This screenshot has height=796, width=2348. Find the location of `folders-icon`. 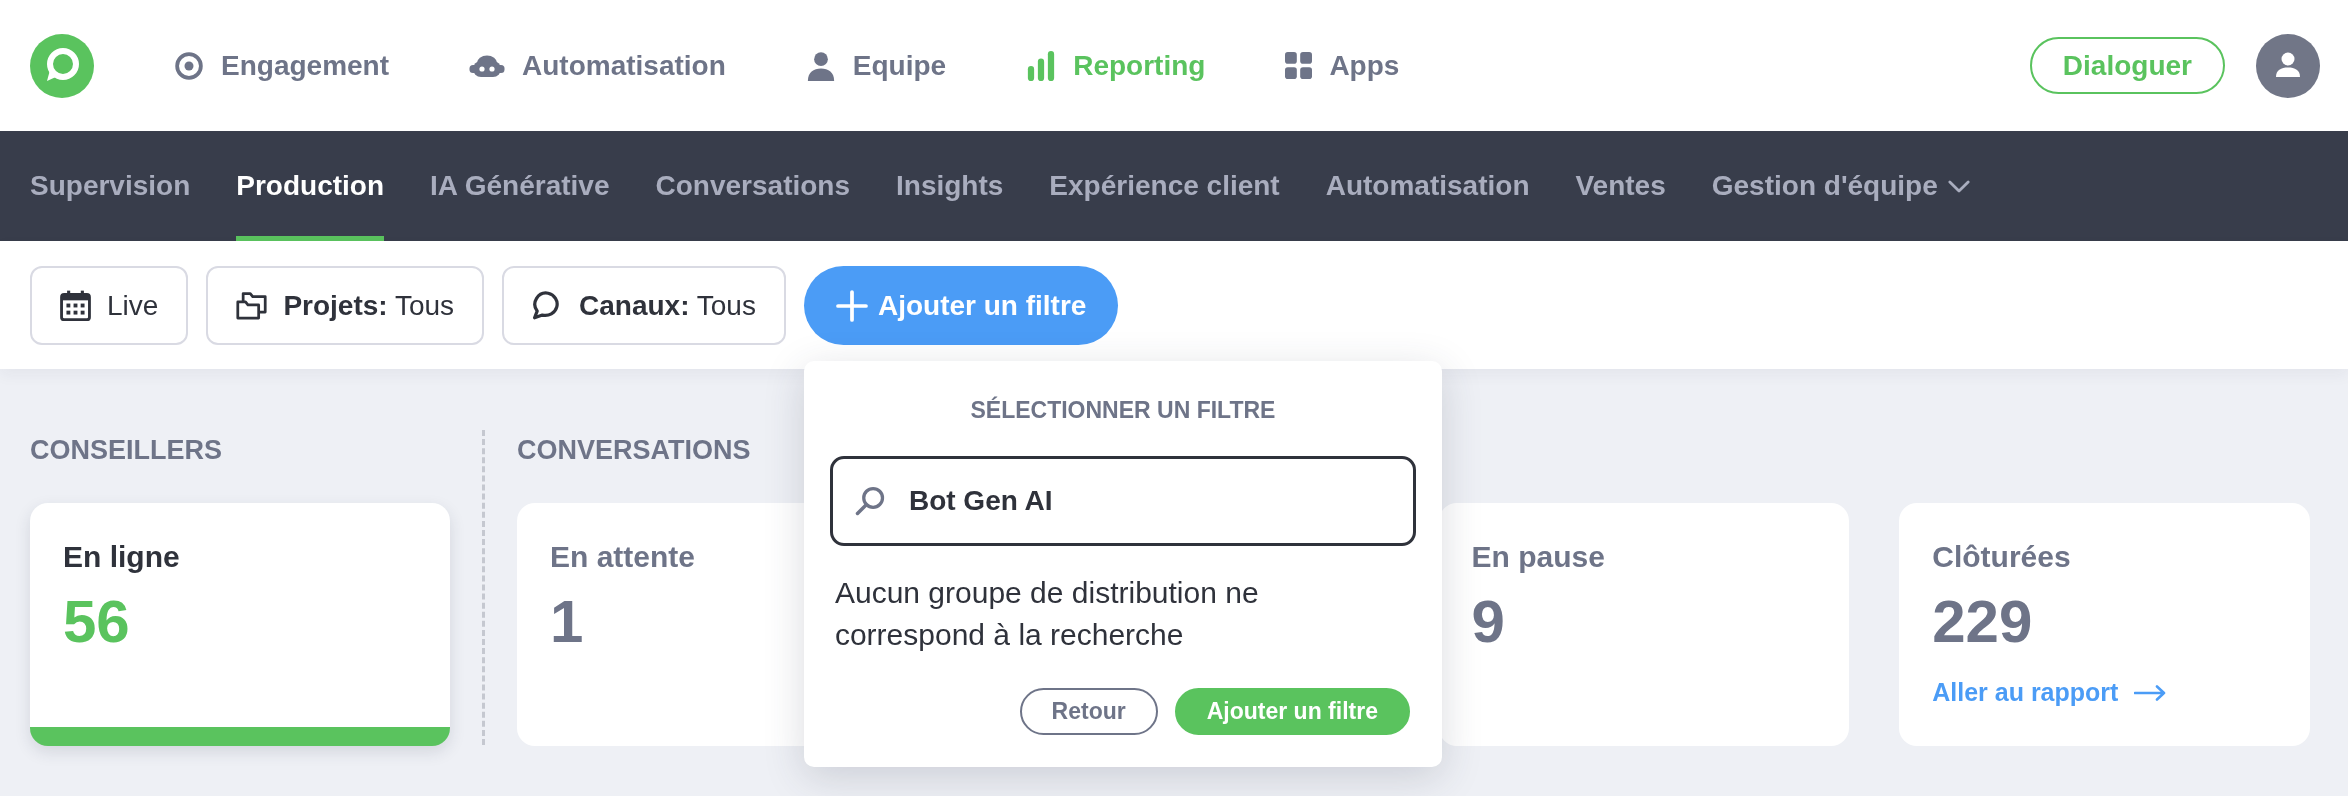

folders-icon is located at coordinates (252, 305).